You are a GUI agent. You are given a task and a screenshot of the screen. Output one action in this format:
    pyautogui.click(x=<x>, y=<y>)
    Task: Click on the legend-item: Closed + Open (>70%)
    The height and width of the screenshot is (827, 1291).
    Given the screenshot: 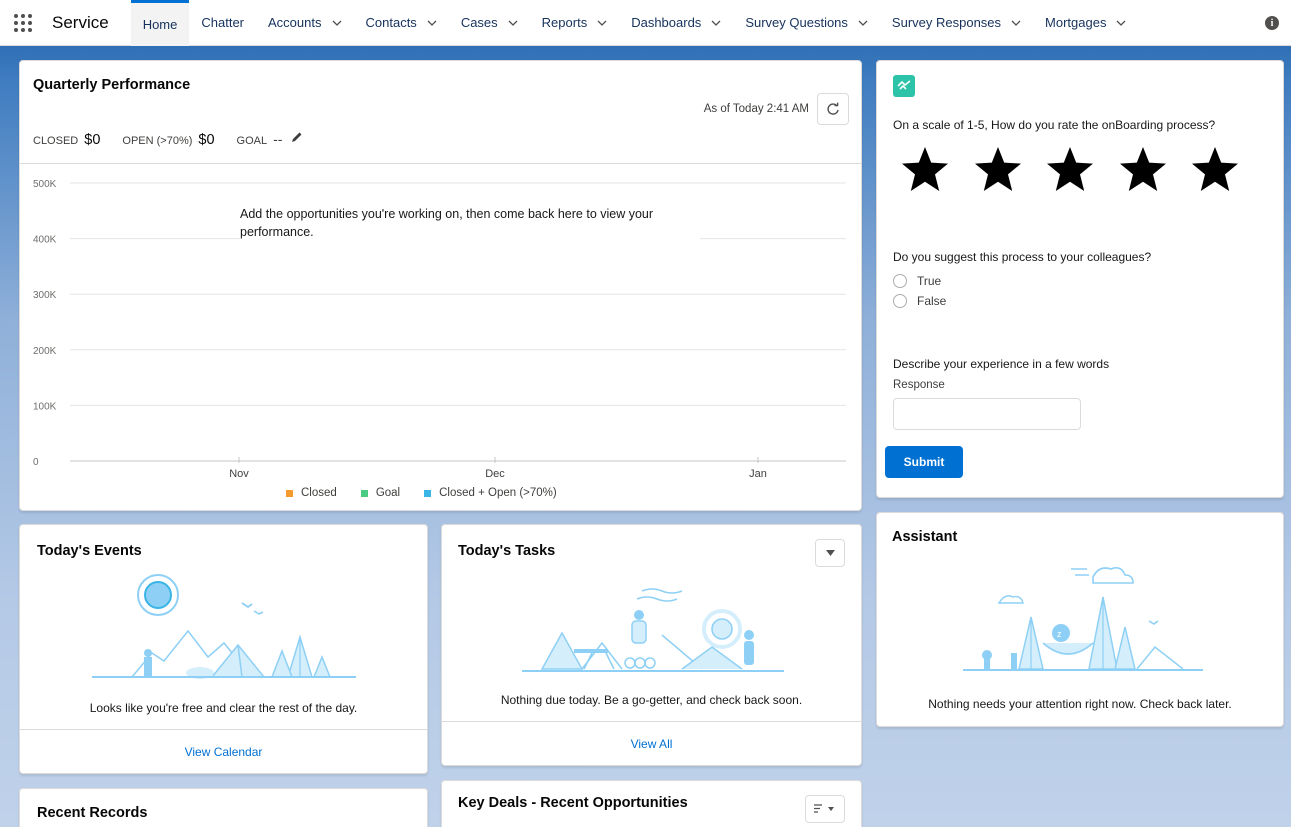 What is the action you would take?
    pyautogui.click(x=490, y=493)
    